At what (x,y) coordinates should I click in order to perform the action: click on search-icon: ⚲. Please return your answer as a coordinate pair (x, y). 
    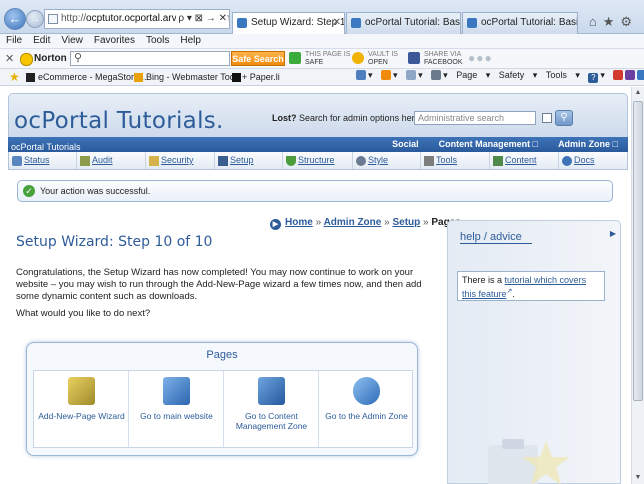
    Looking at the image, I should click on (78, 58).